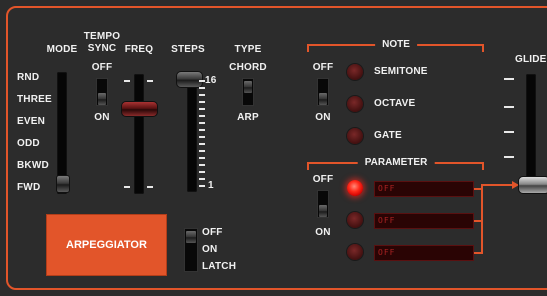  What do you see at coordinates (355, 252) in the screenshot?
I see `parameter-3-led` at bounding box center [355, 252].